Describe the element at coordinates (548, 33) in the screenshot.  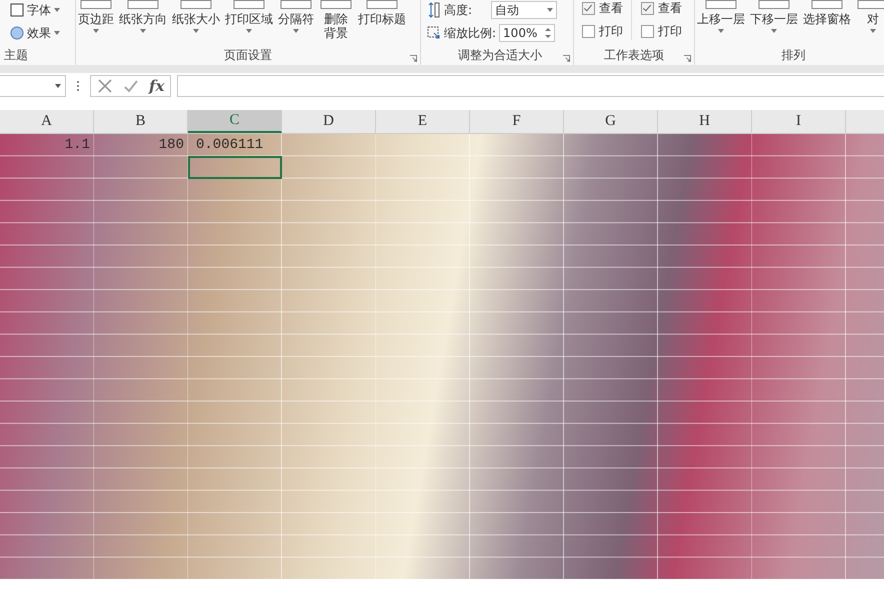
I see `spinner-arrows-icon` at that location.